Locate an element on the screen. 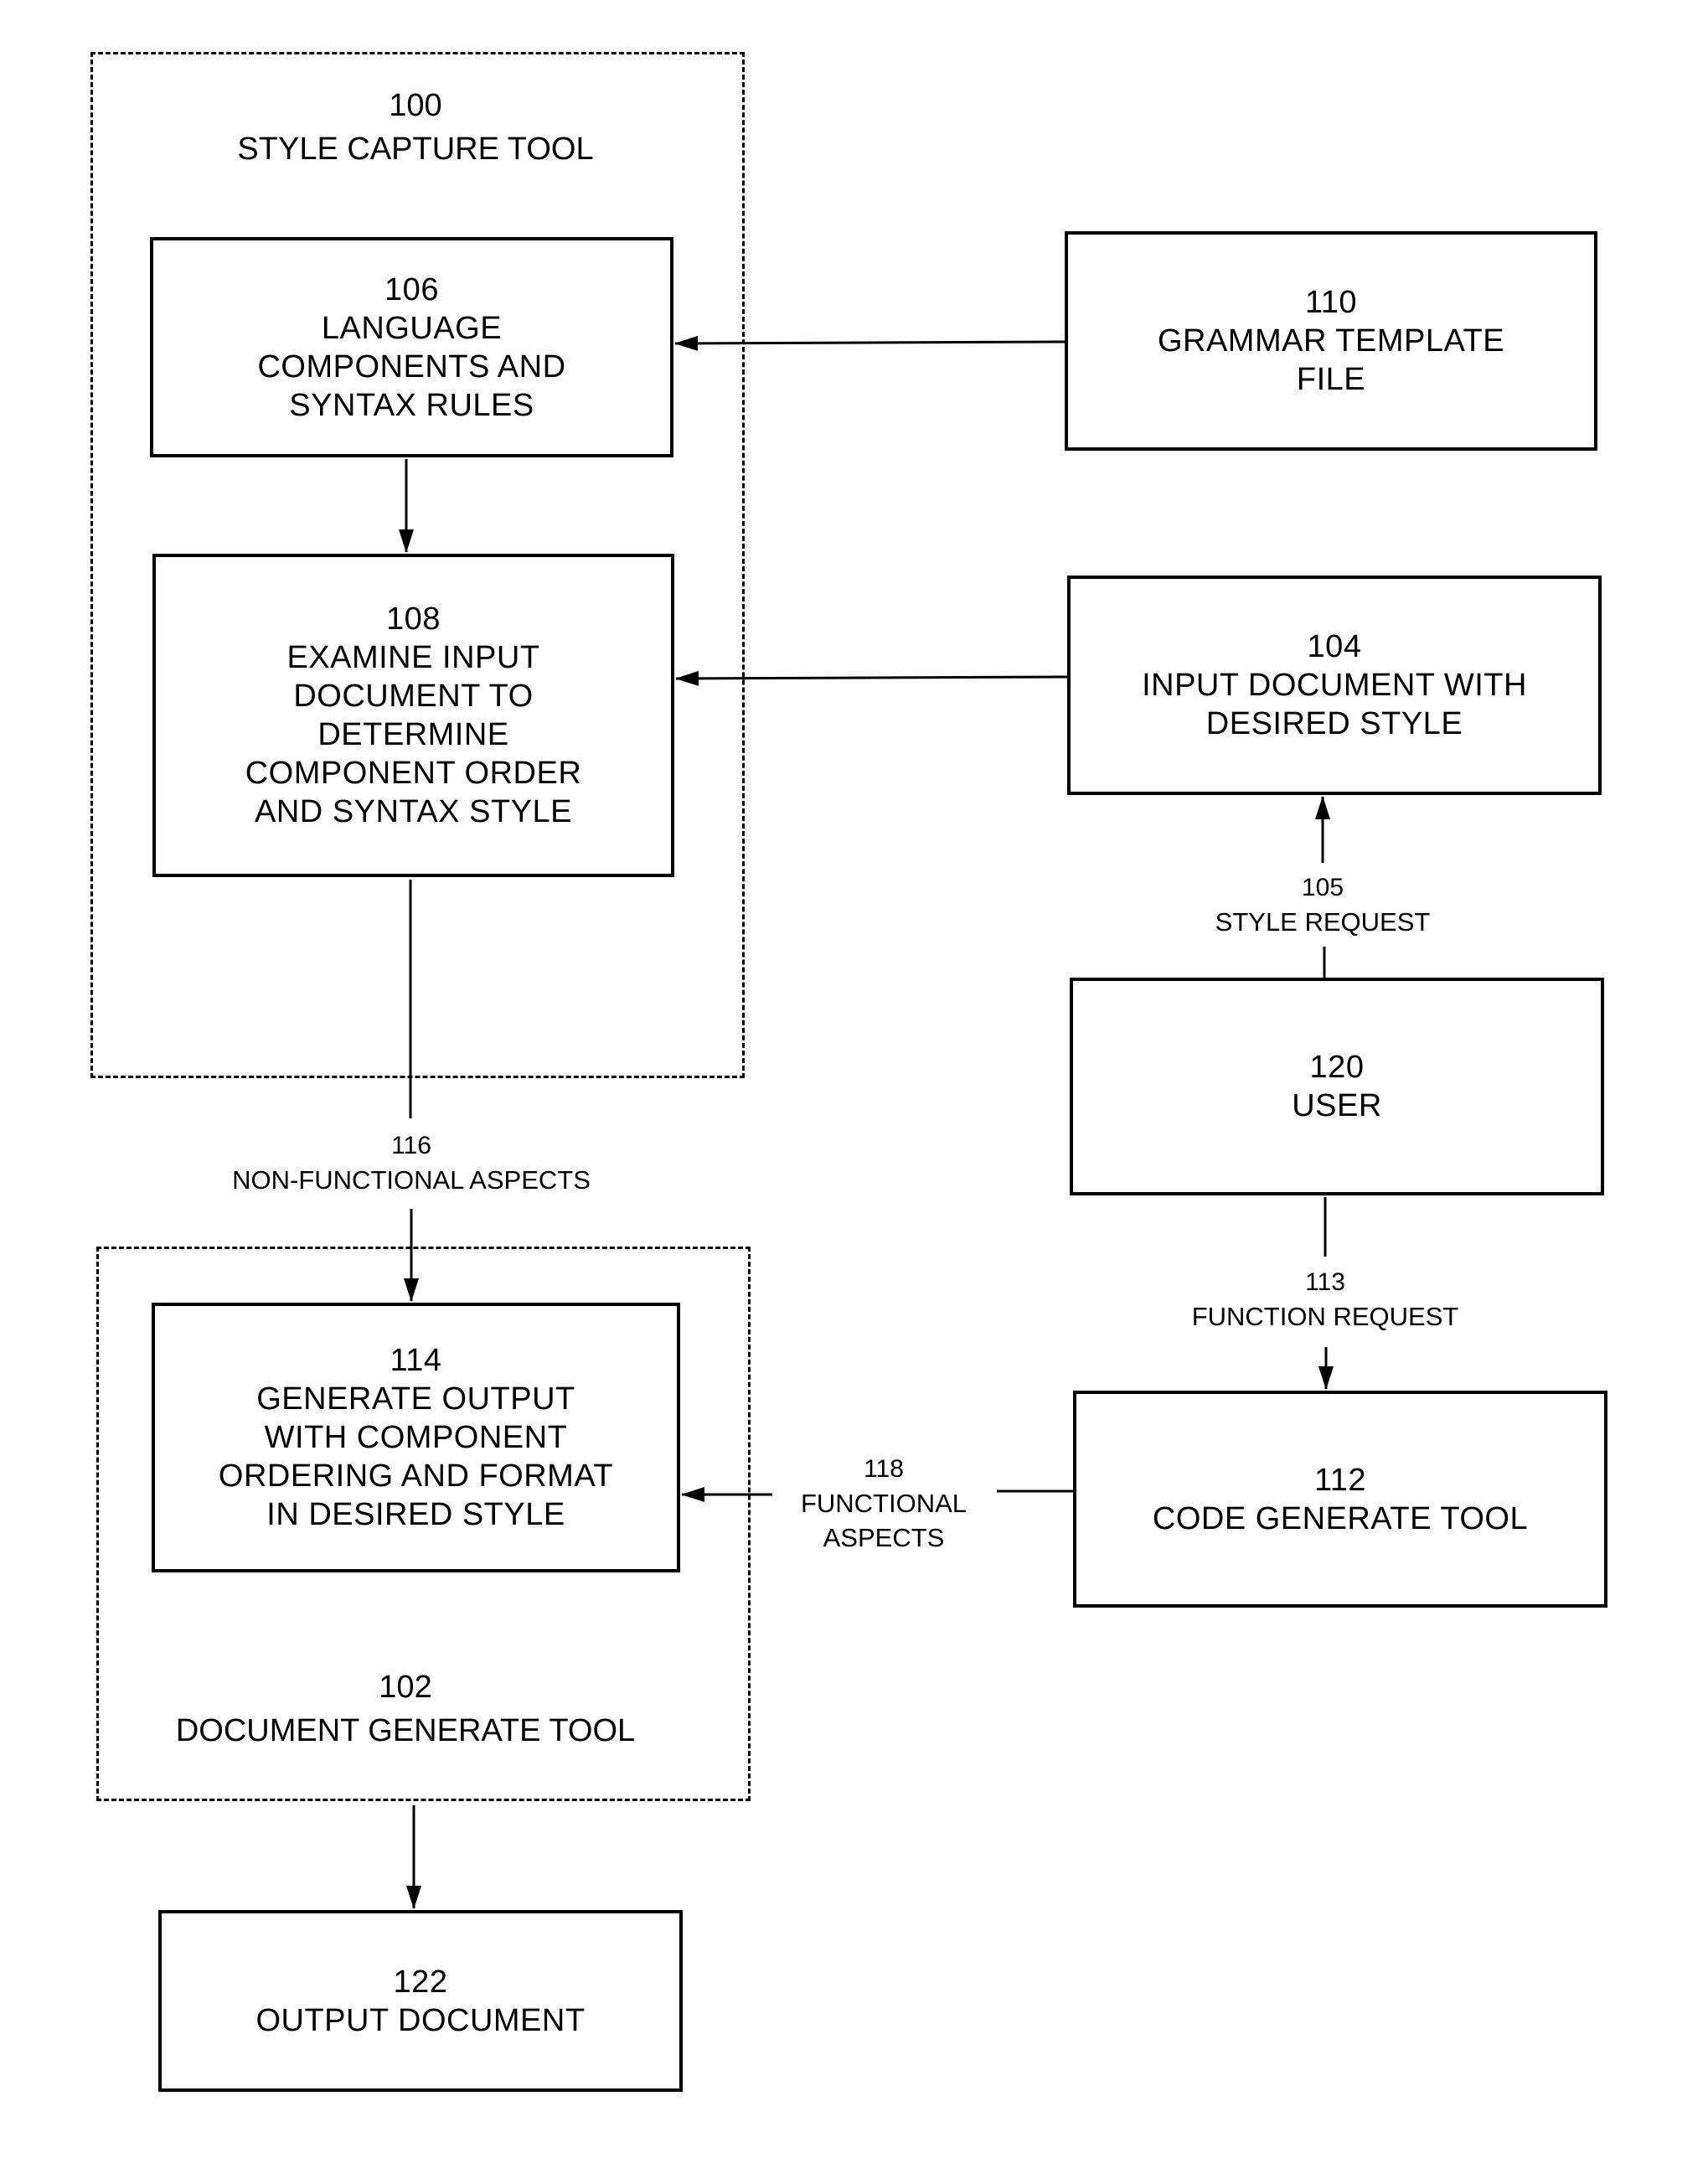  box-number: 122 is located at coordinates (420, 1982).